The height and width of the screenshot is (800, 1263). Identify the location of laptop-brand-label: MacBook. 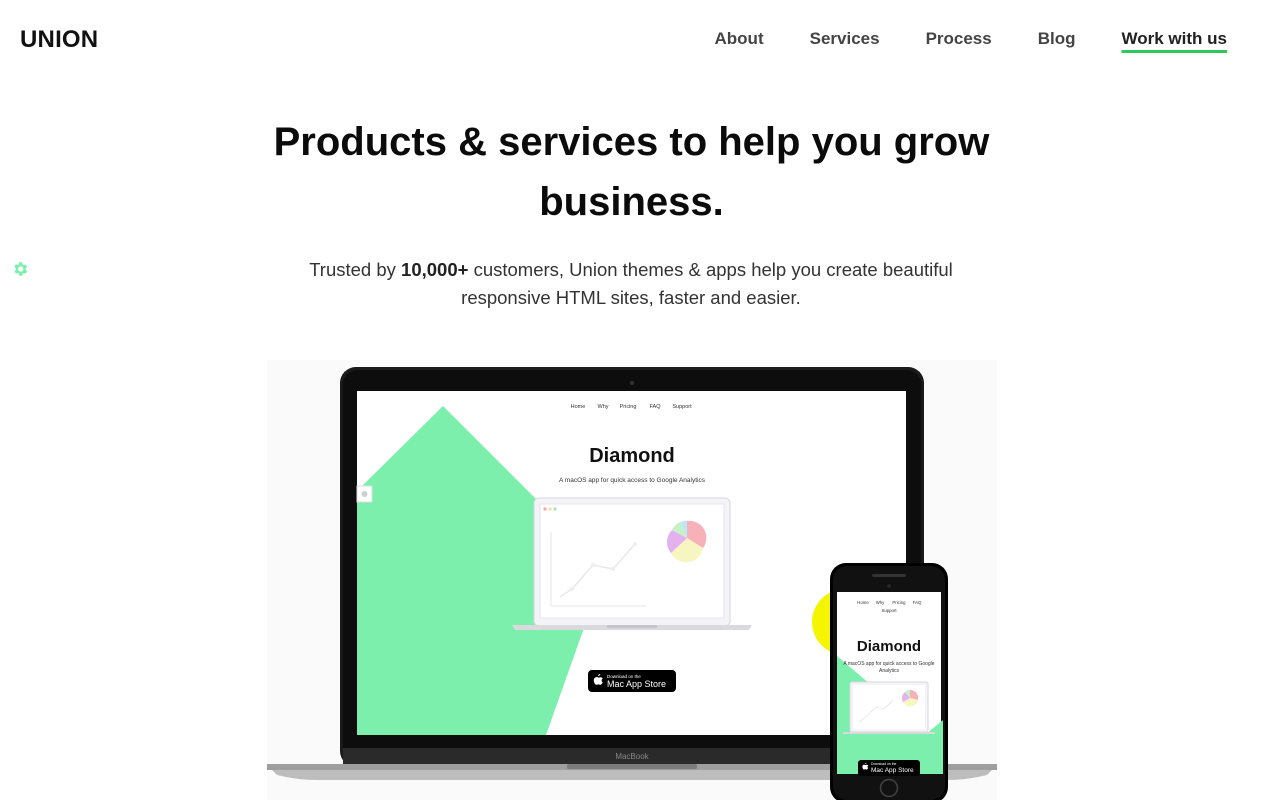
(632, 756).